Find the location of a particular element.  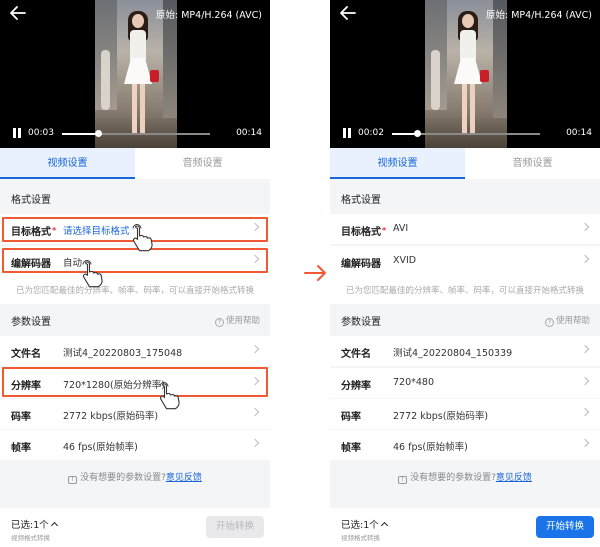

required-mark: * is located at coordinates (384, 230).